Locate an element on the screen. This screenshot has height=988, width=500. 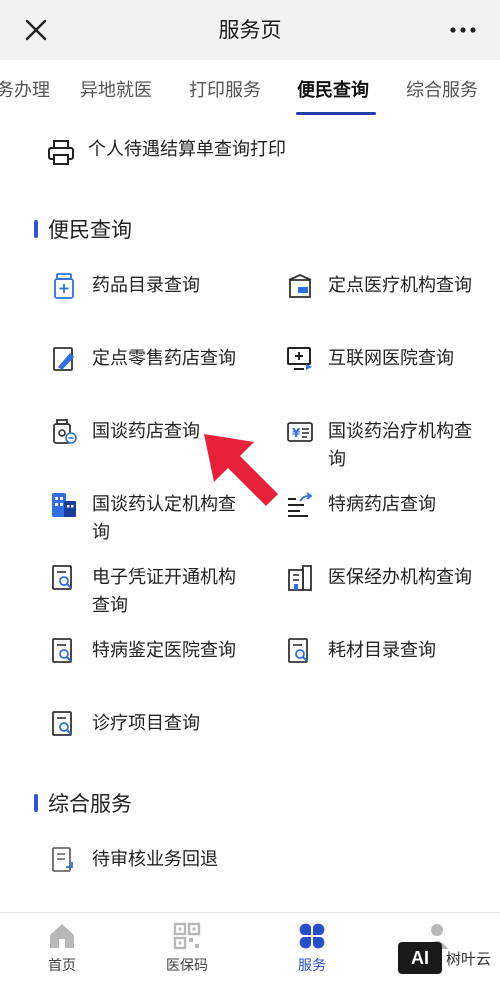
section-title: 便民查询 is located at coordinates (90, 230).